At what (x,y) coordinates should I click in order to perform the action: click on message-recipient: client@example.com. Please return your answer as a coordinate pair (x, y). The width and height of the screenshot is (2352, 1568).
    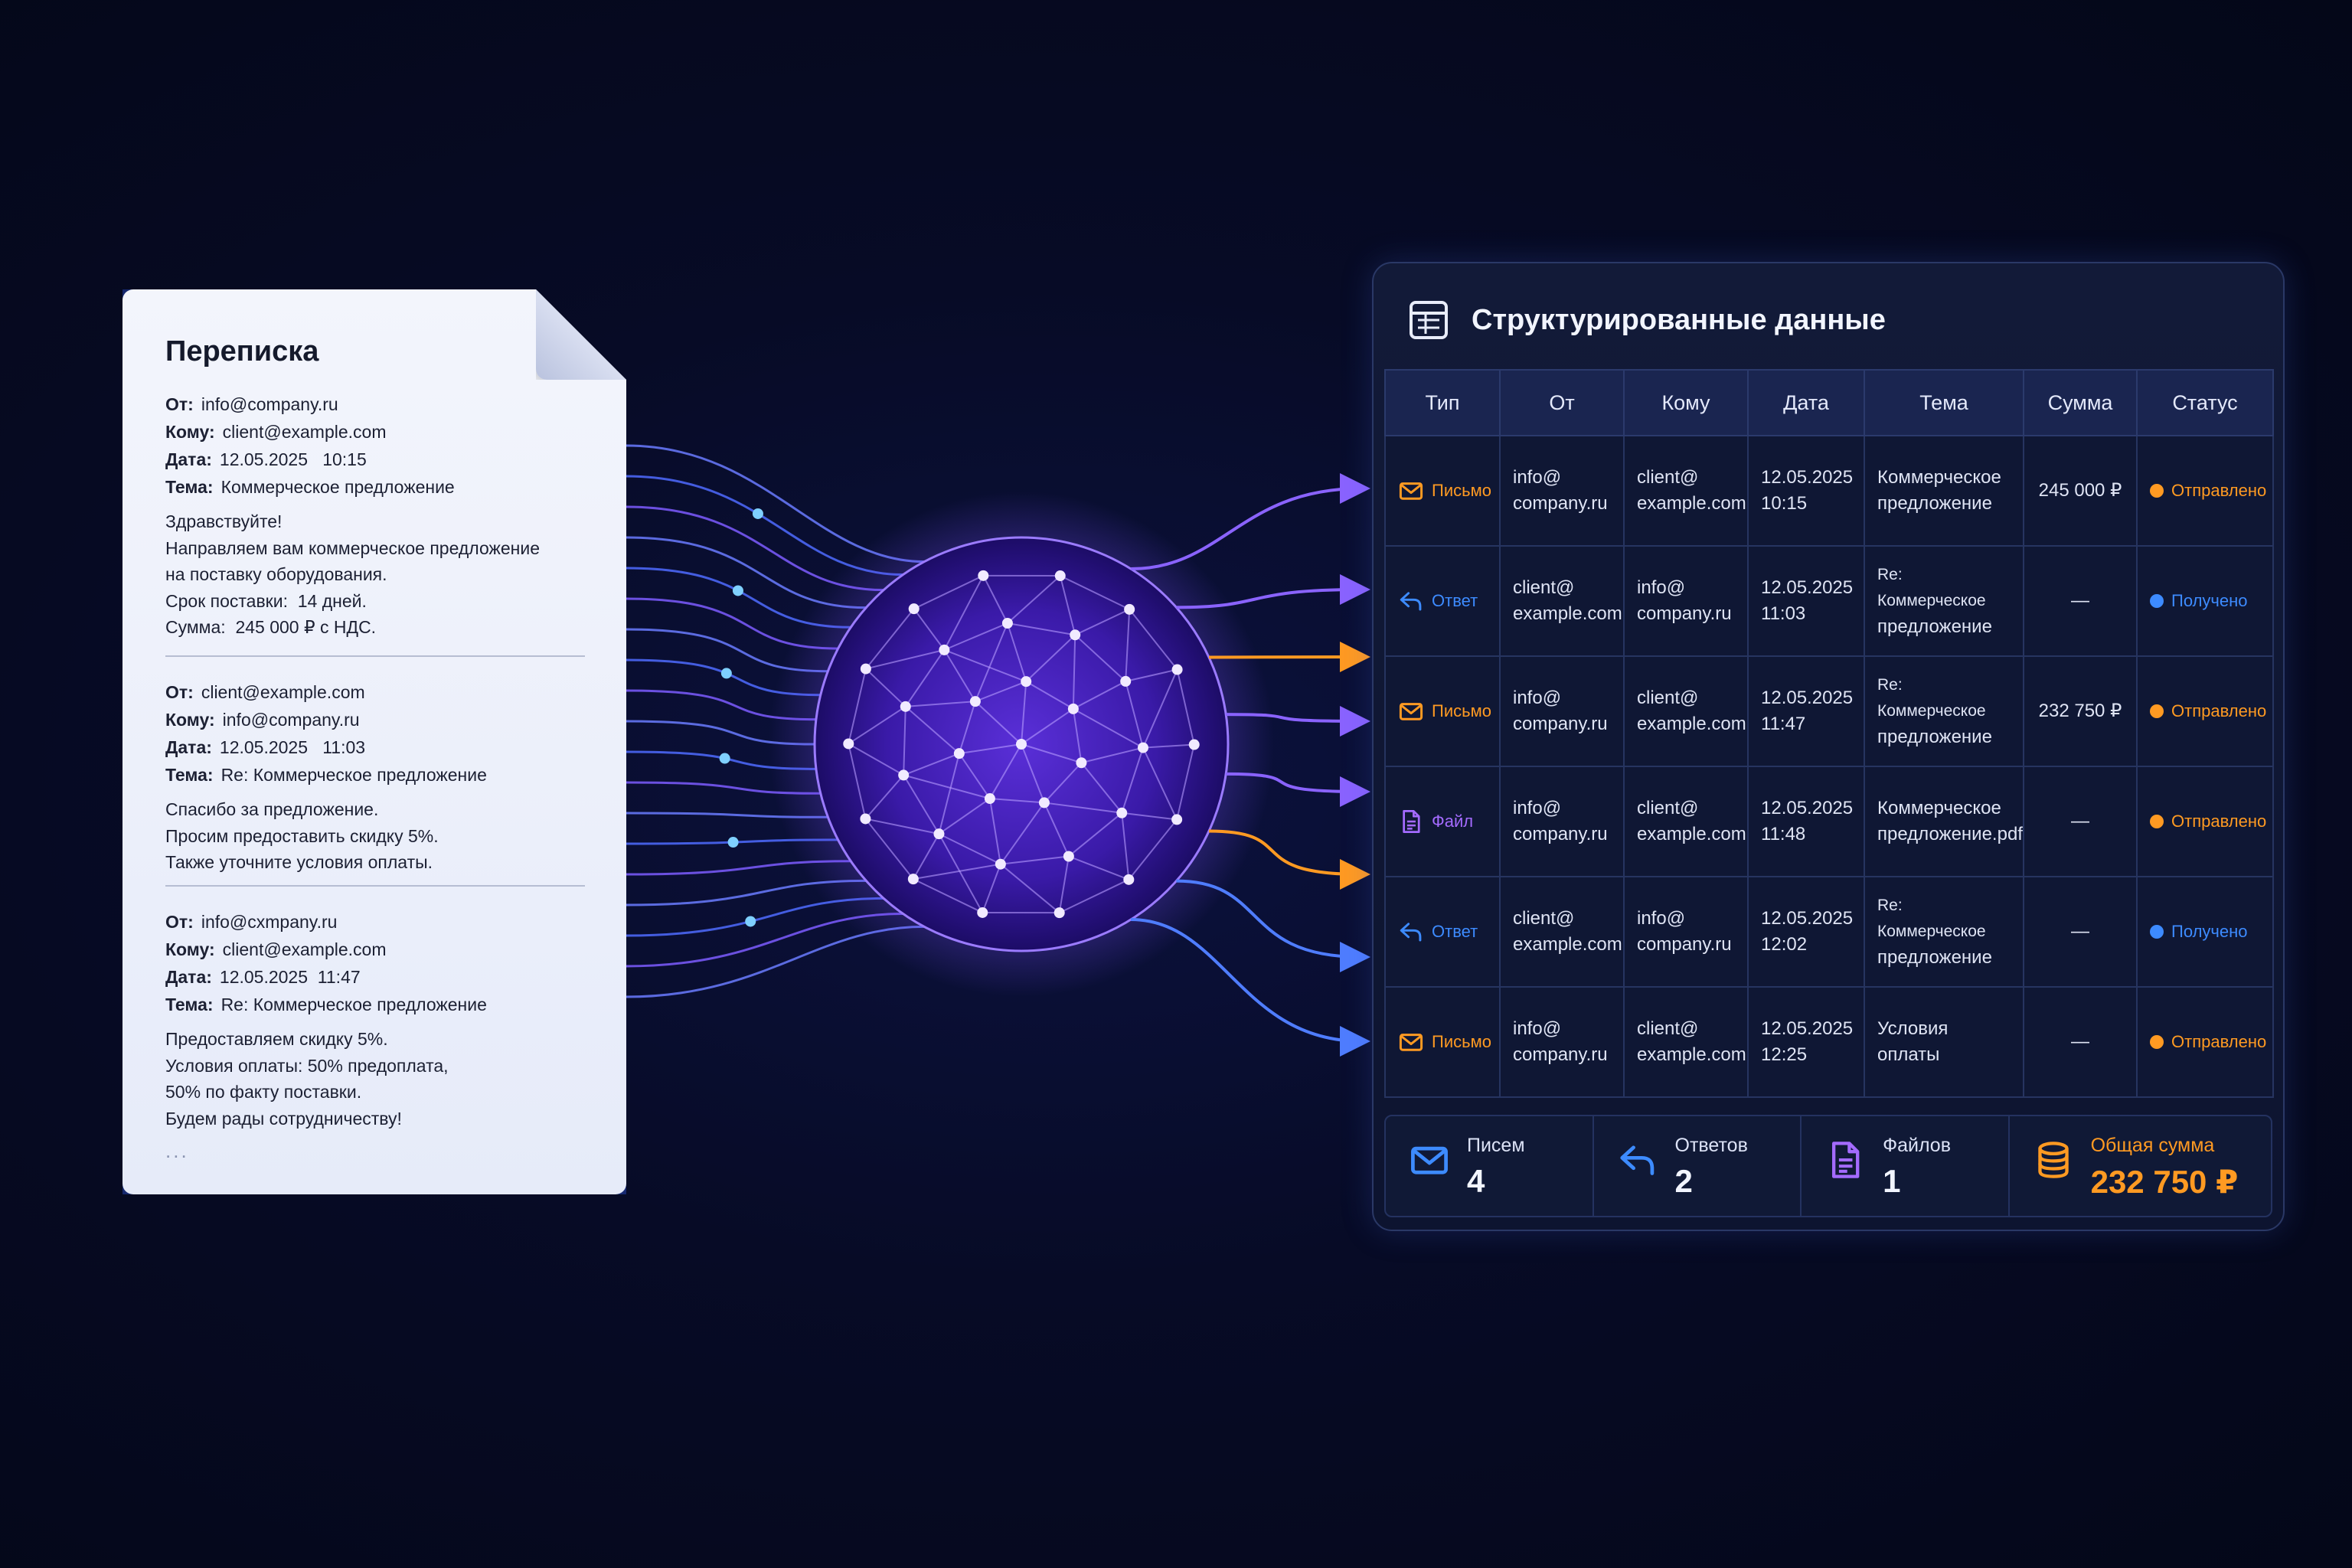
    Looking at the image, I should click on (304, 949).